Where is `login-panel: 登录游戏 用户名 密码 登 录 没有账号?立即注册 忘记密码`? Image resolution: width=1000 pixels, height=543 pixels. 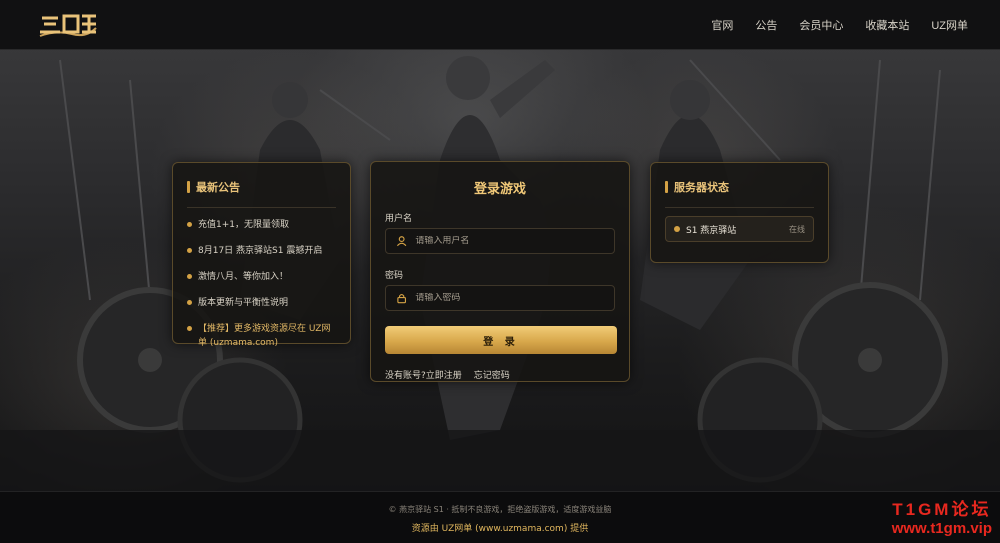 login-panel: 登录游戏 用户名 密码 登 录 没有账号?立即注册 忘记密码 is located at coordinates (500, 271).